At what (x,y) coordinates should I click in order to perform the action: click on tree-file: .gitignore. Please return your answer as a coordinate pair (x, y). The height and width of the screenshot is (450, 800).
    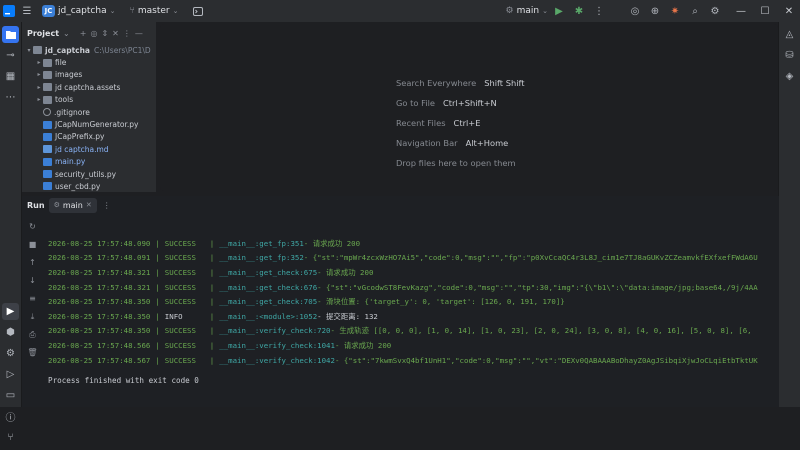
    Looking at the image, I should click on (89, 112).